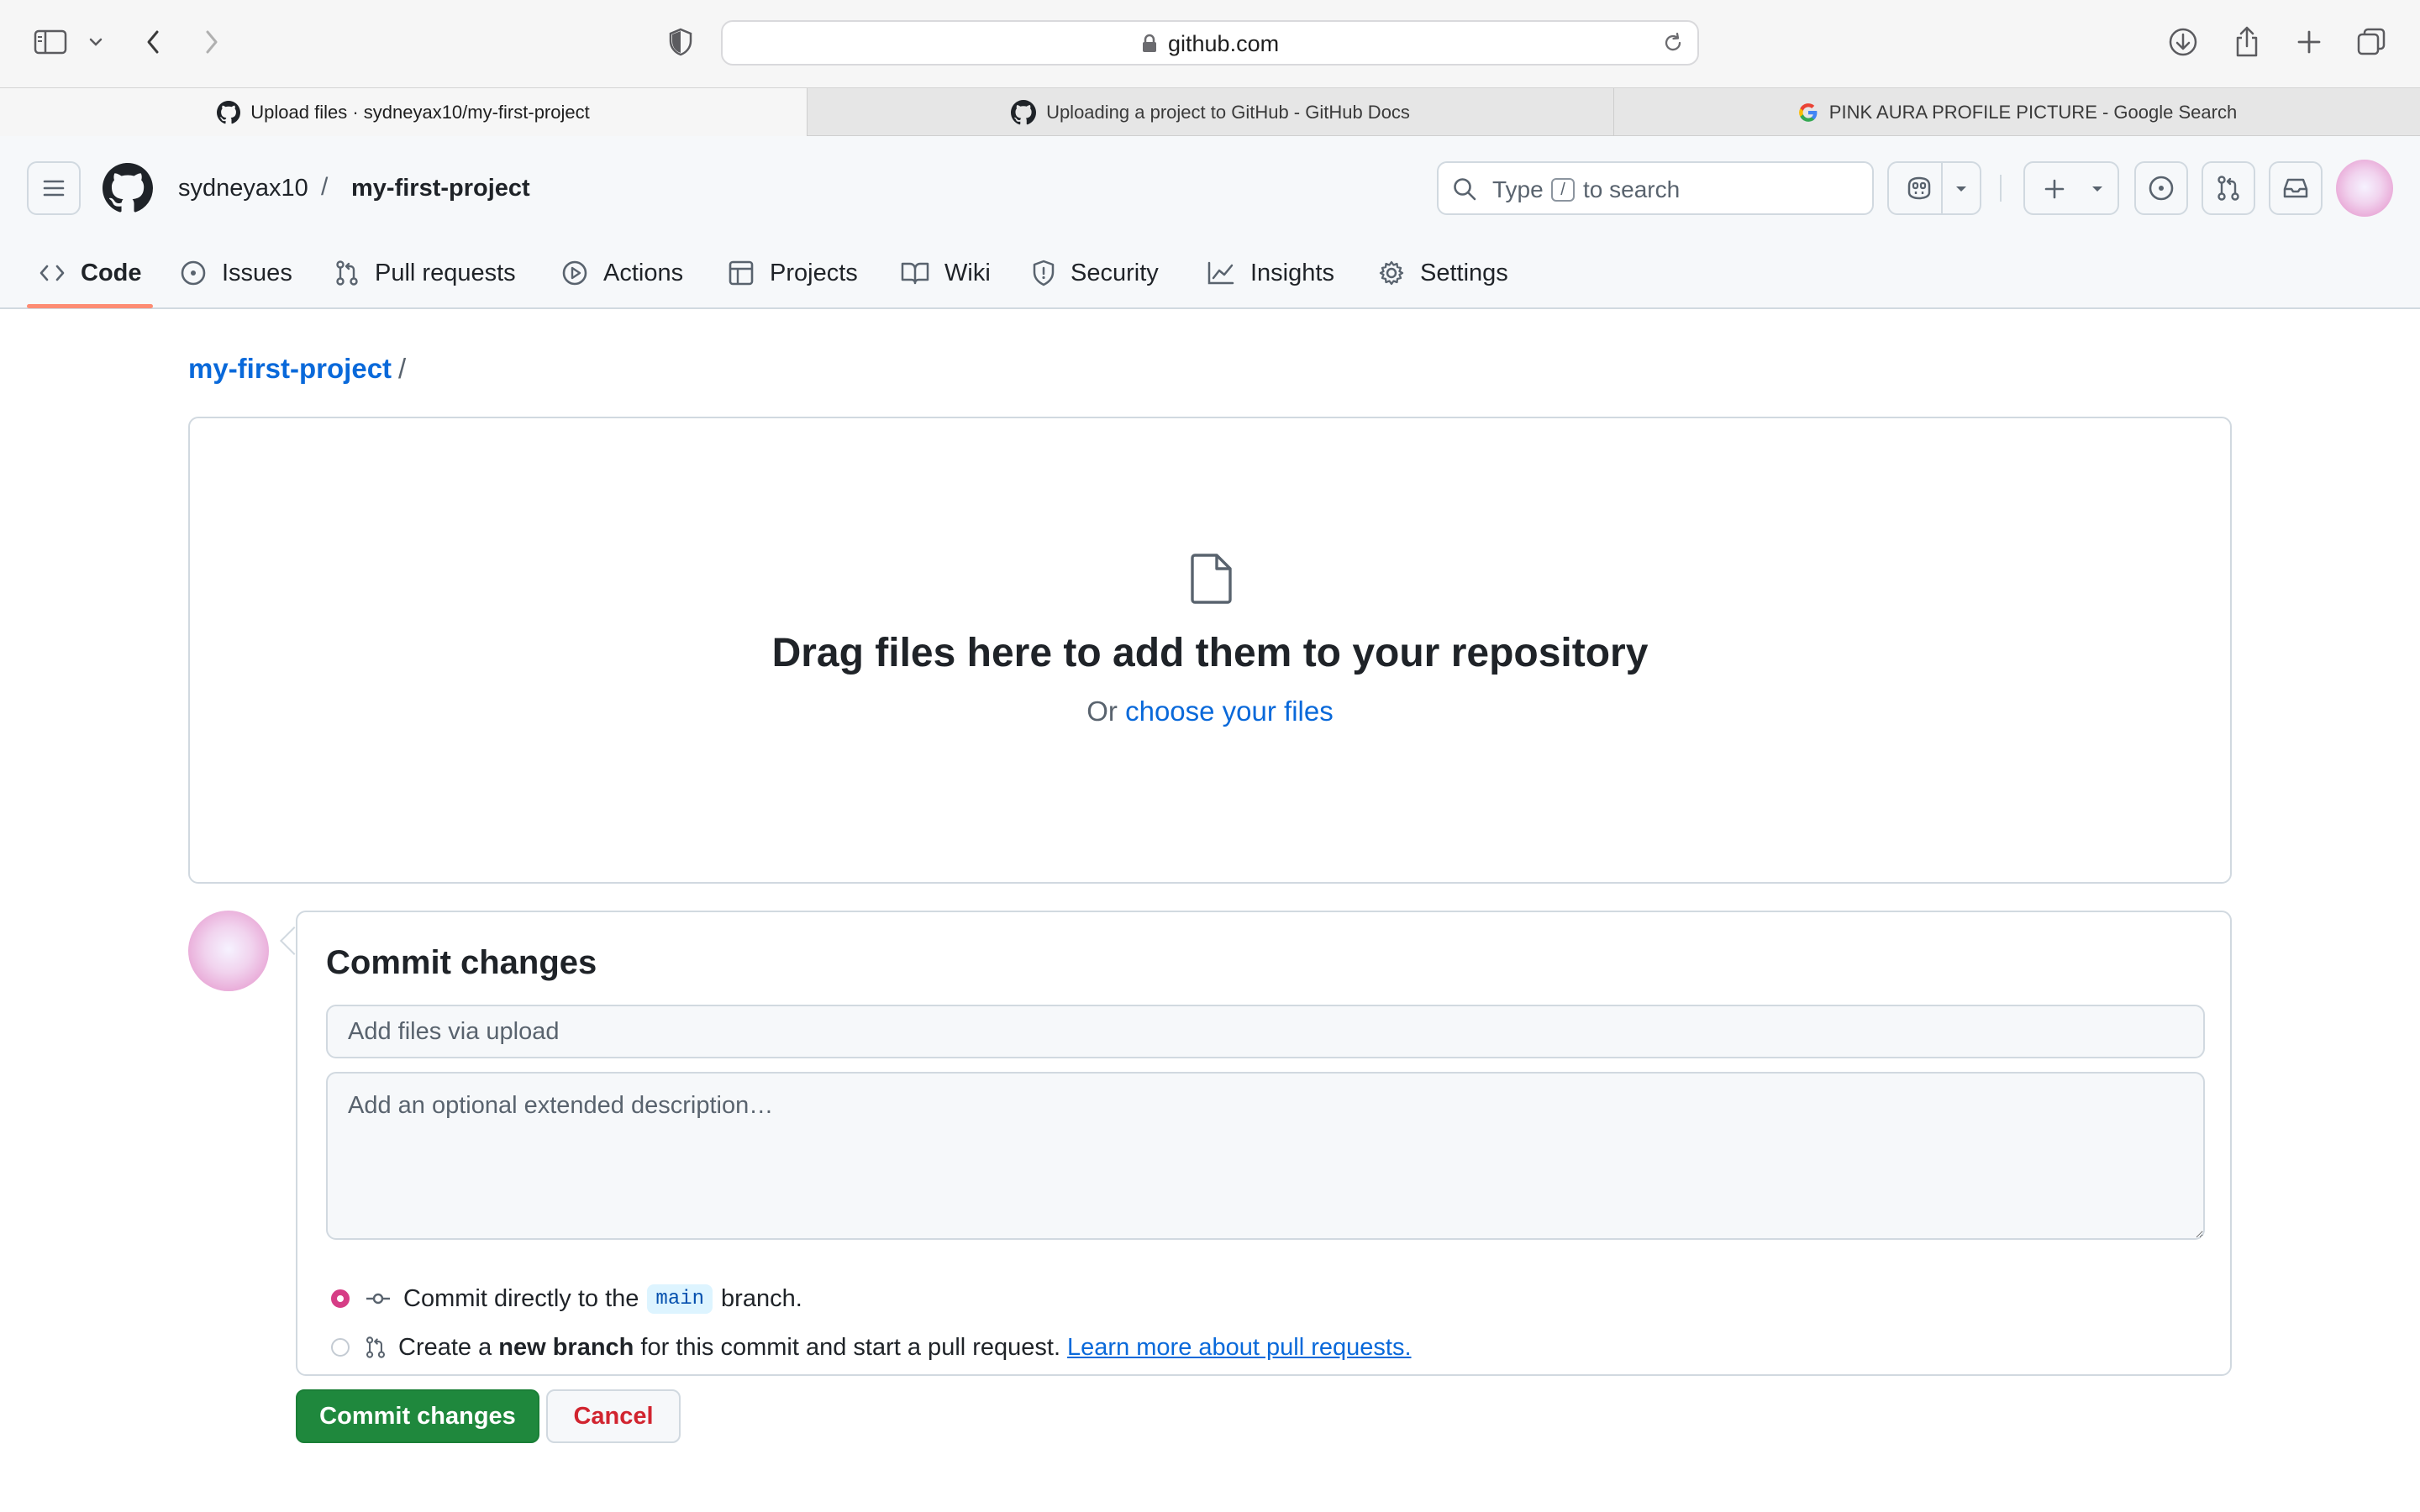  What do you see at coordinates (680, 42) in the screenshot?
I see `privacy-shield-icon` at bounding box center [680, 42].